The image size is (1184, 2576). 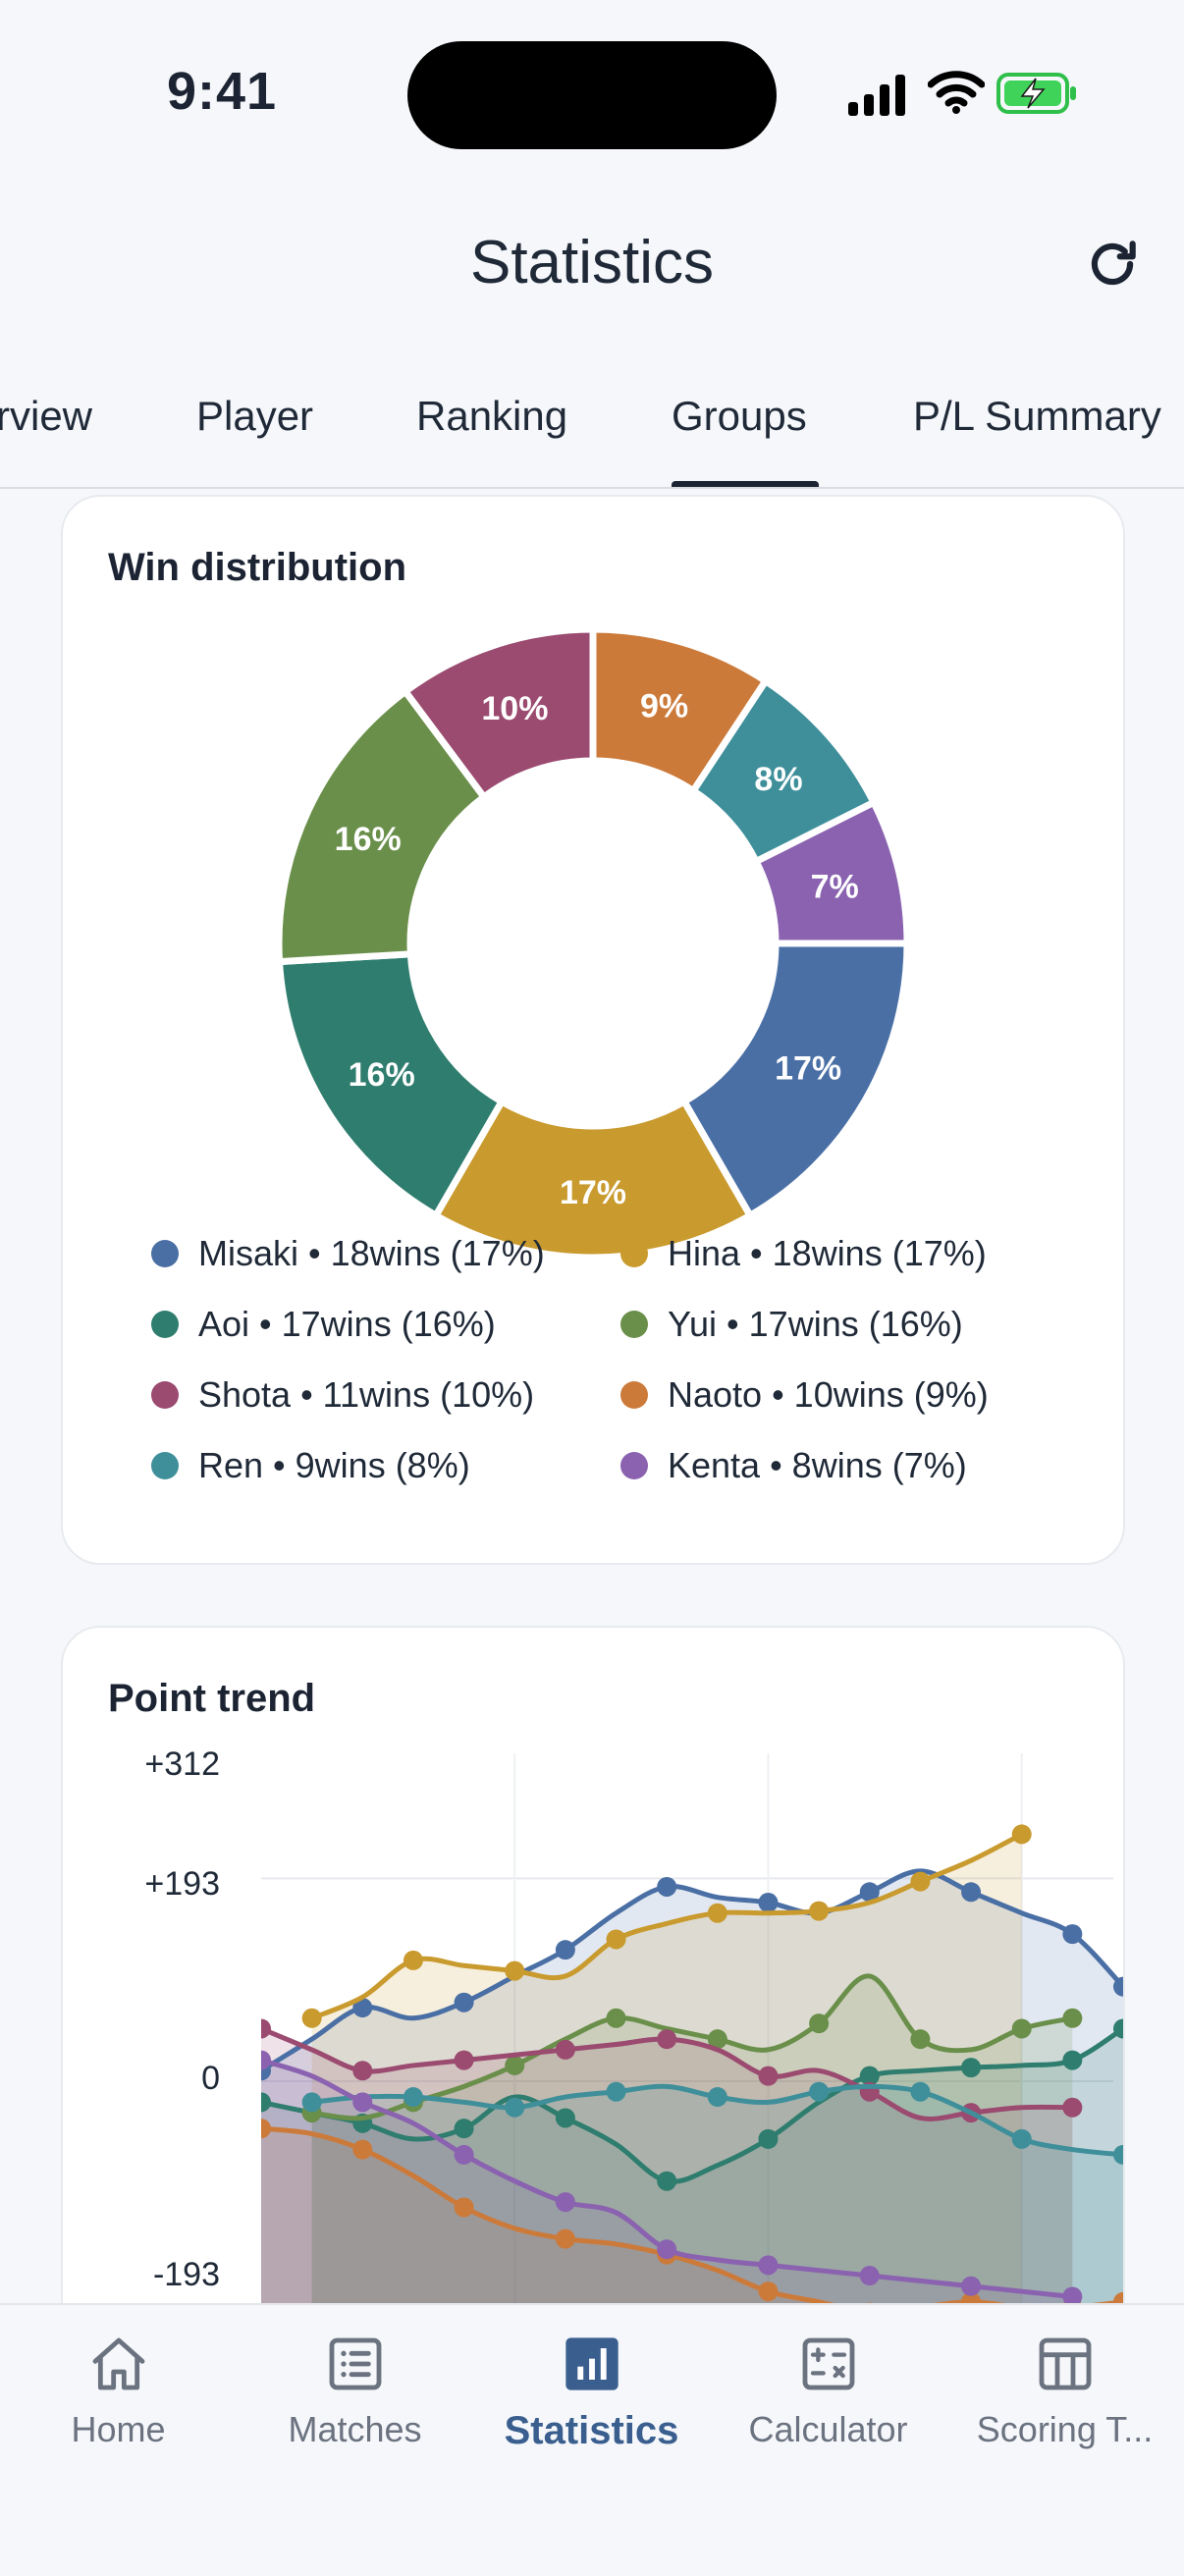 What do you see at coordinates (808, 1069) in the screenshot?
I see `donut-slice-label: 17%` at bounding box center [808, 1069].